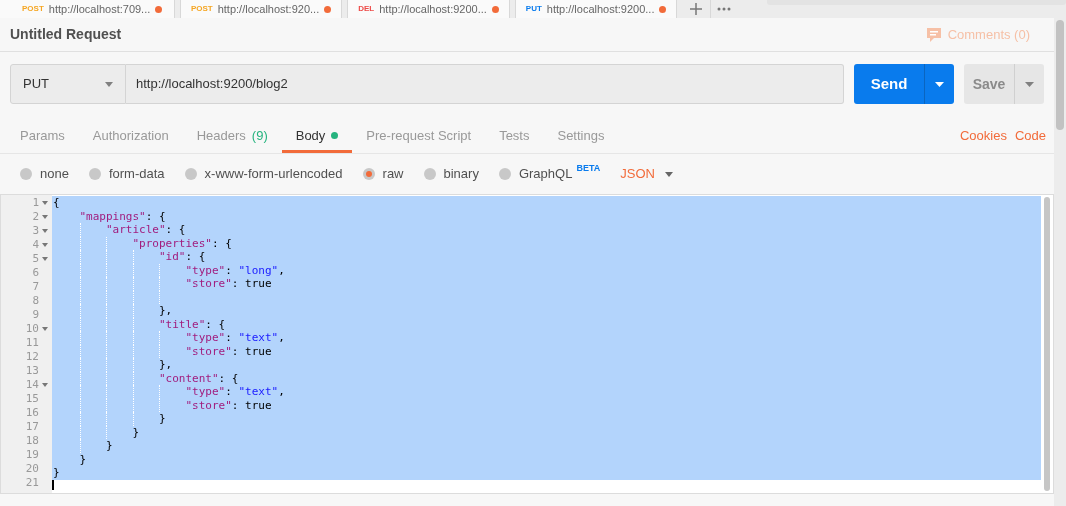  I want to click on line-number: 18, so click(32, 440).